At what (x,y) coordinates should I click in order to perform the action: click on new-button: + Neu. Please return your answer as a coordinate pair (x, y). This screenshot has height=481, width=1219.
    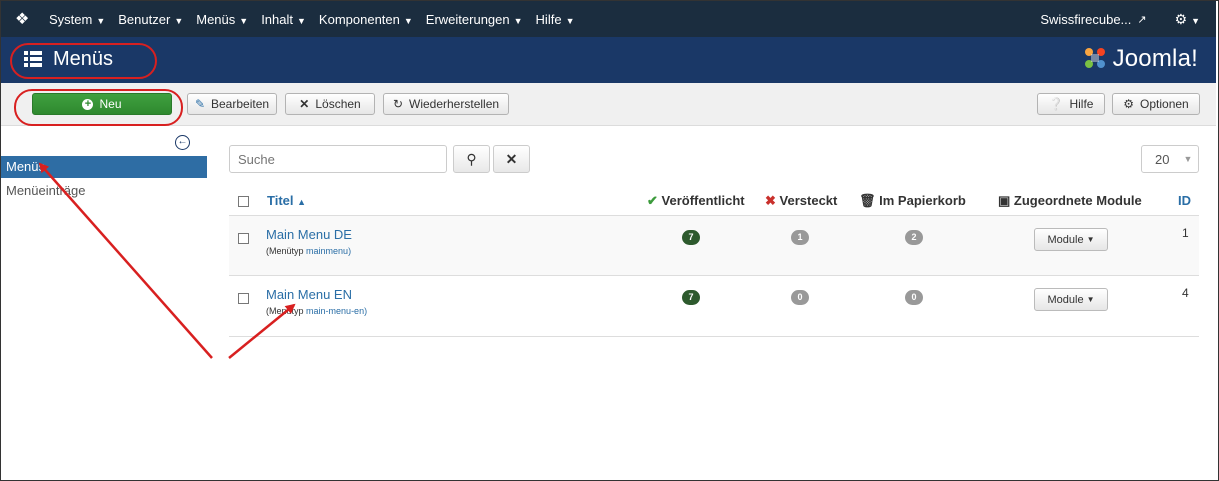
    Looking at the image, I should click on (102, 104).